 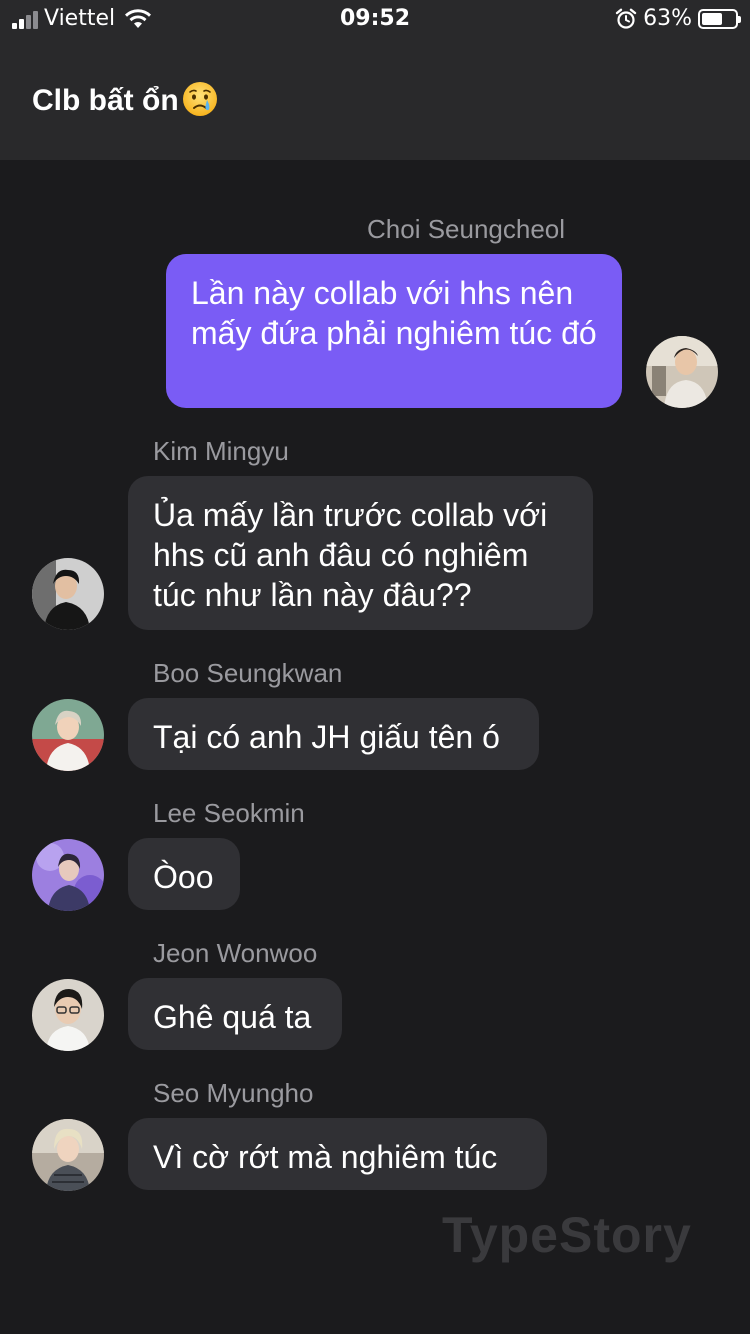 What do you see at coordinates (25, 19) in the screenshot?
I see `signal-icon` at bounding box center [25, 19].